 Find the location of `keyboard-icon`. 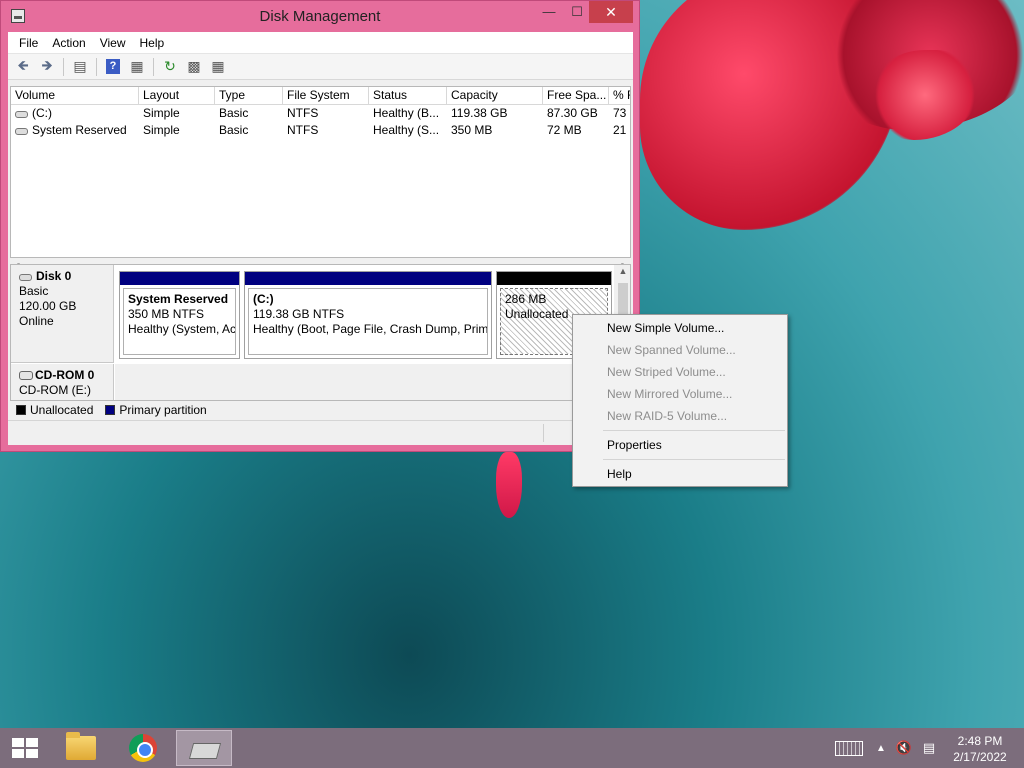

keyboard-icon is located at coordinates (849, 748).